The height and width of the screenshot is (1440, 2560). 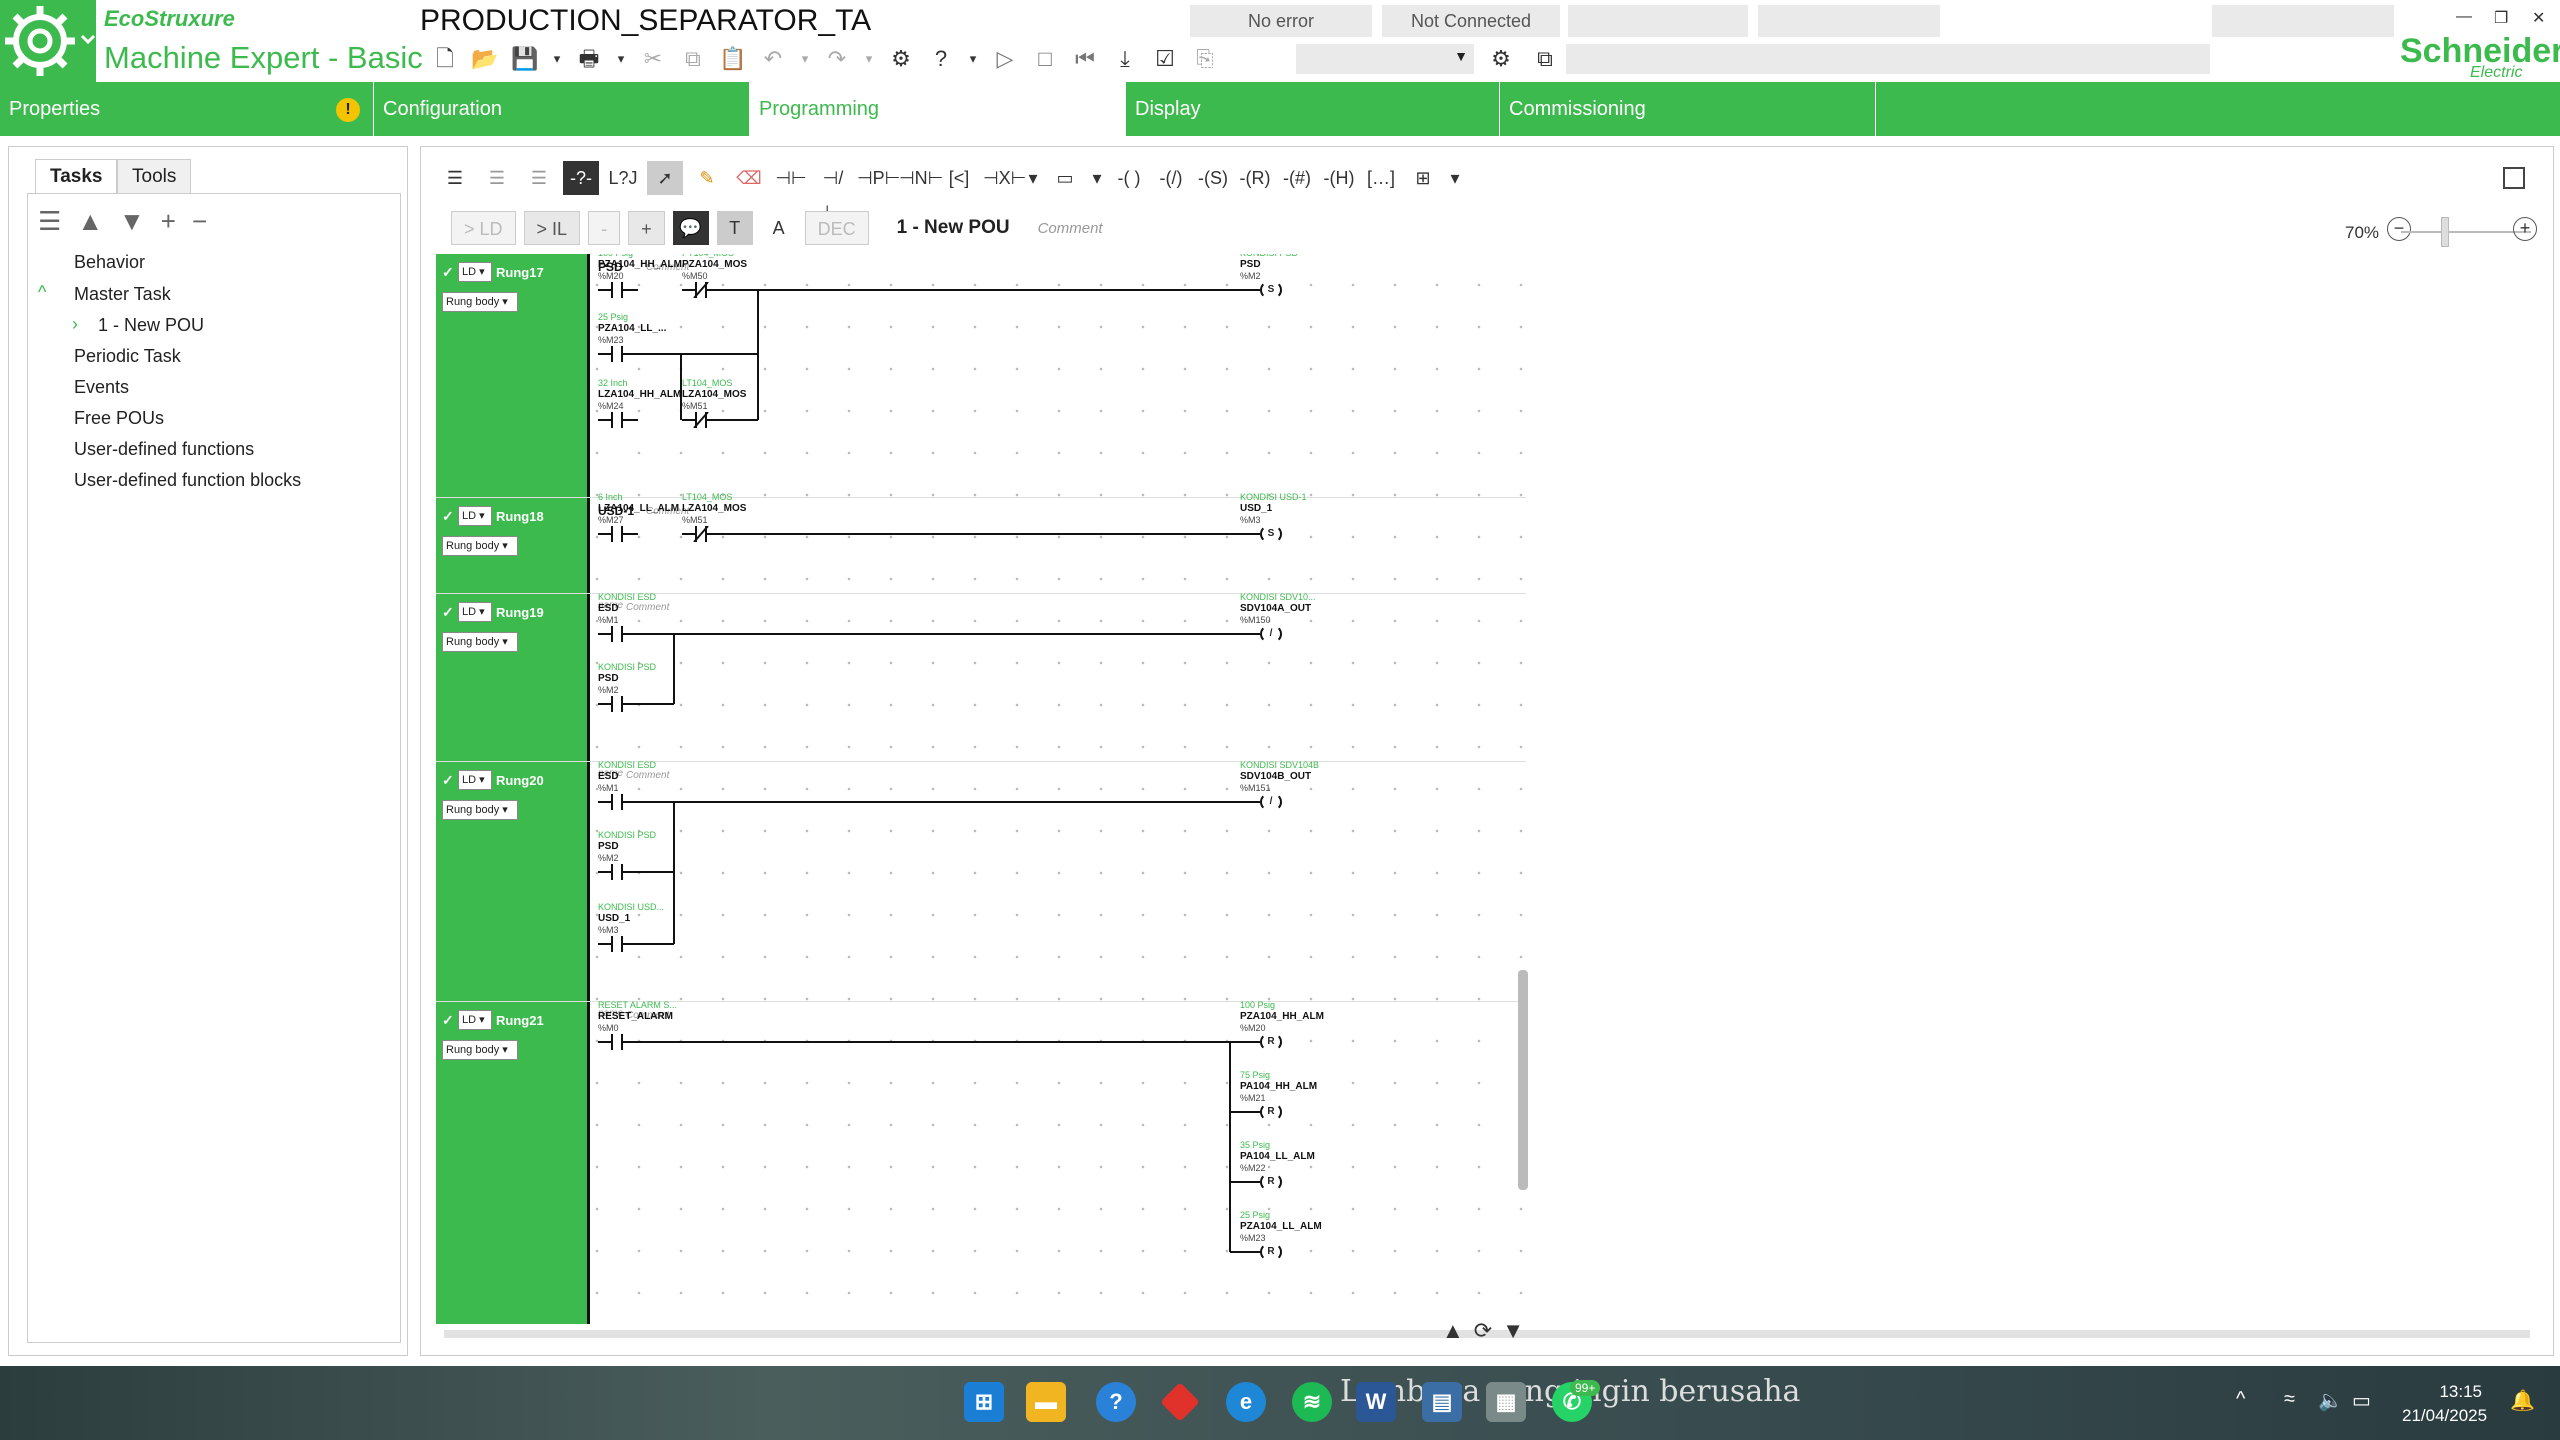 What do you see at coordinates (1313, 109) in the screenshot?
I see `tab-display: Display` at bounding box center [1313, 109].